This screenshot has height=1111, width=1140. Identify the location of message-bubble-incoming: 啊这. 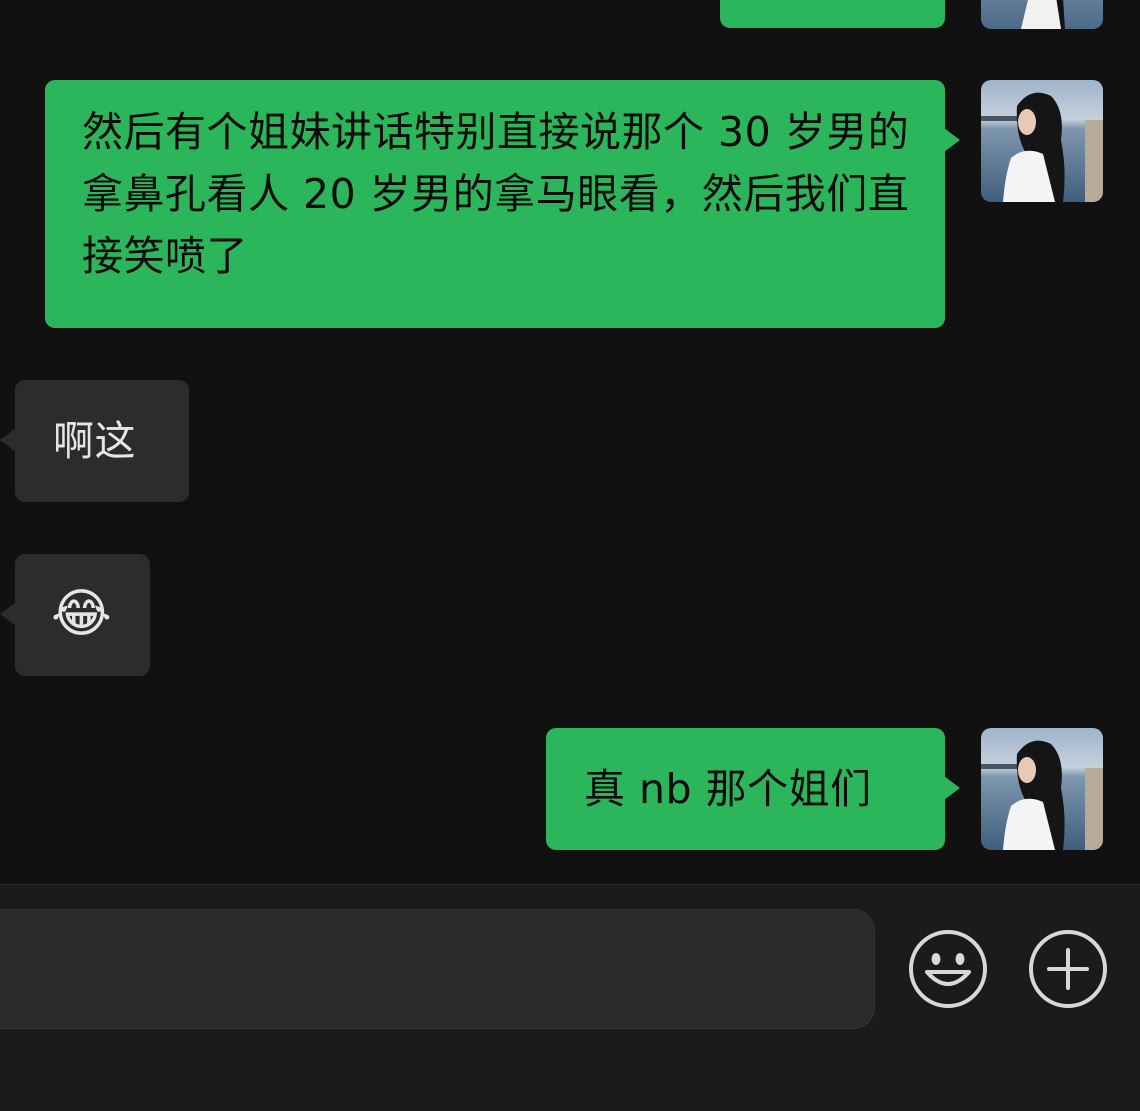
(102, 441).